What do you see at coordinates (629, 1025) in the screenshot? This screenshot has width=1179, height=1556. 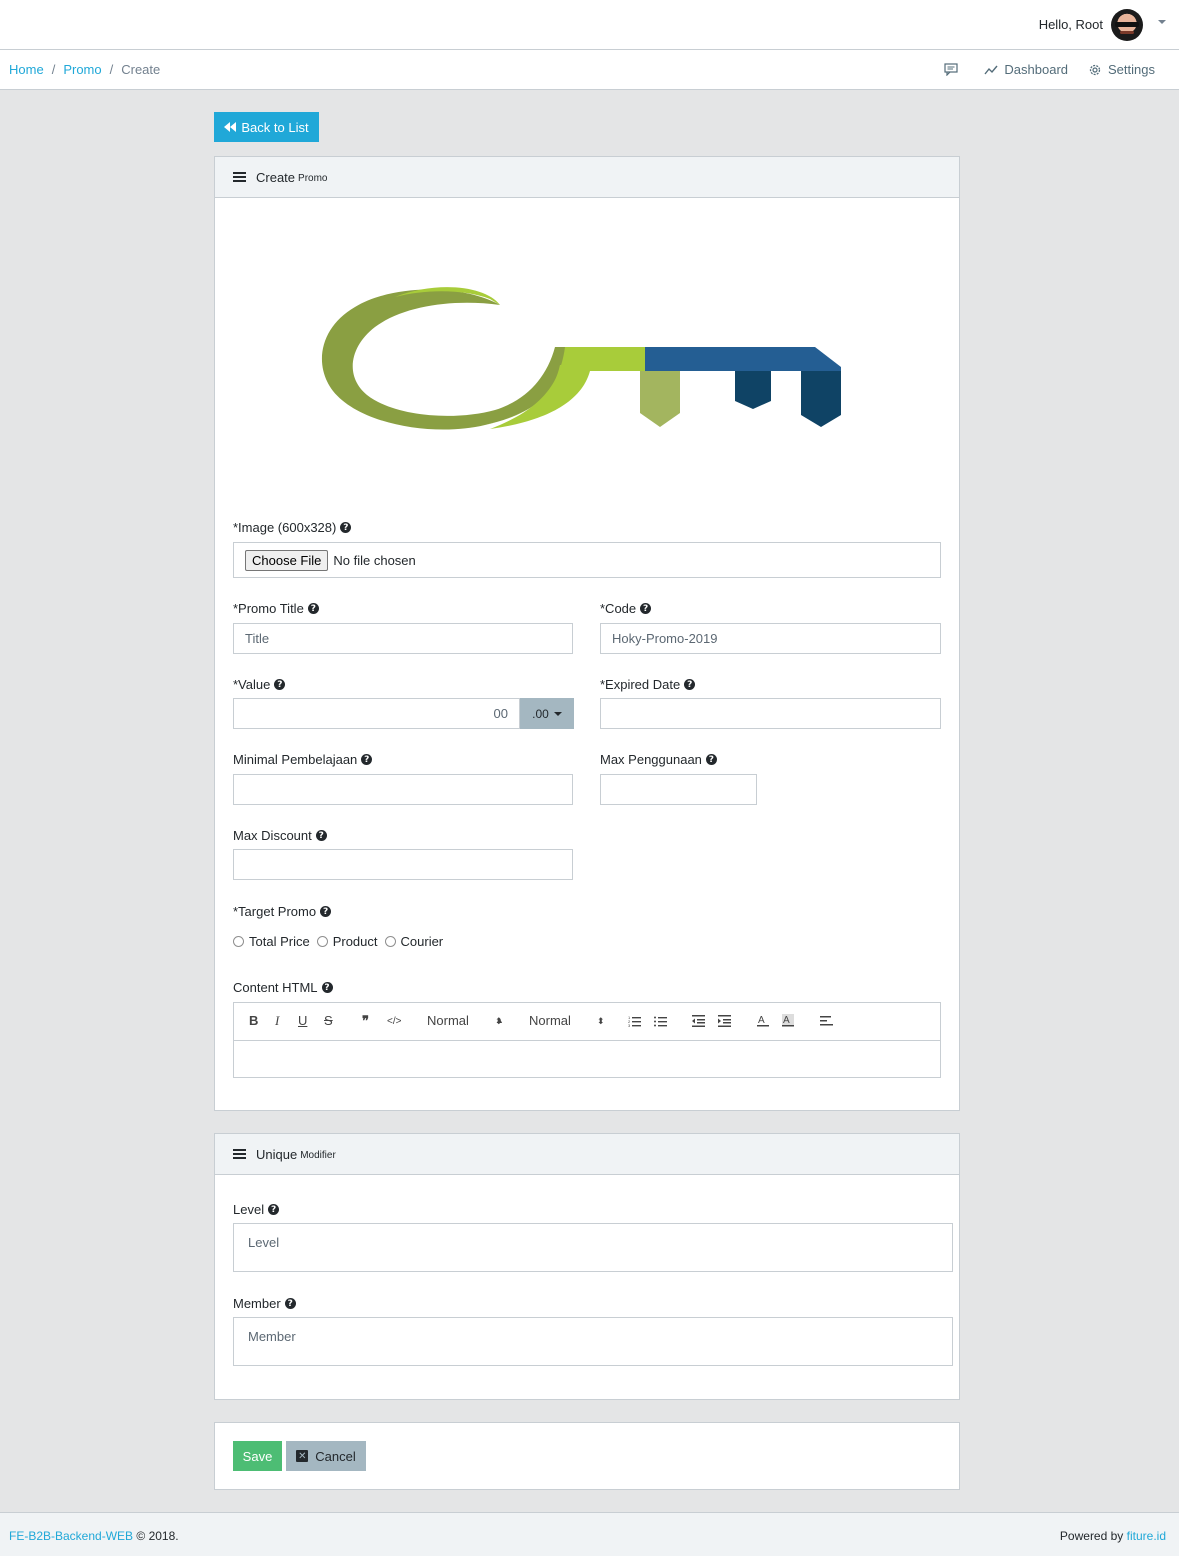 I see `svg-text: 3` at bounding box center [629, 1025].